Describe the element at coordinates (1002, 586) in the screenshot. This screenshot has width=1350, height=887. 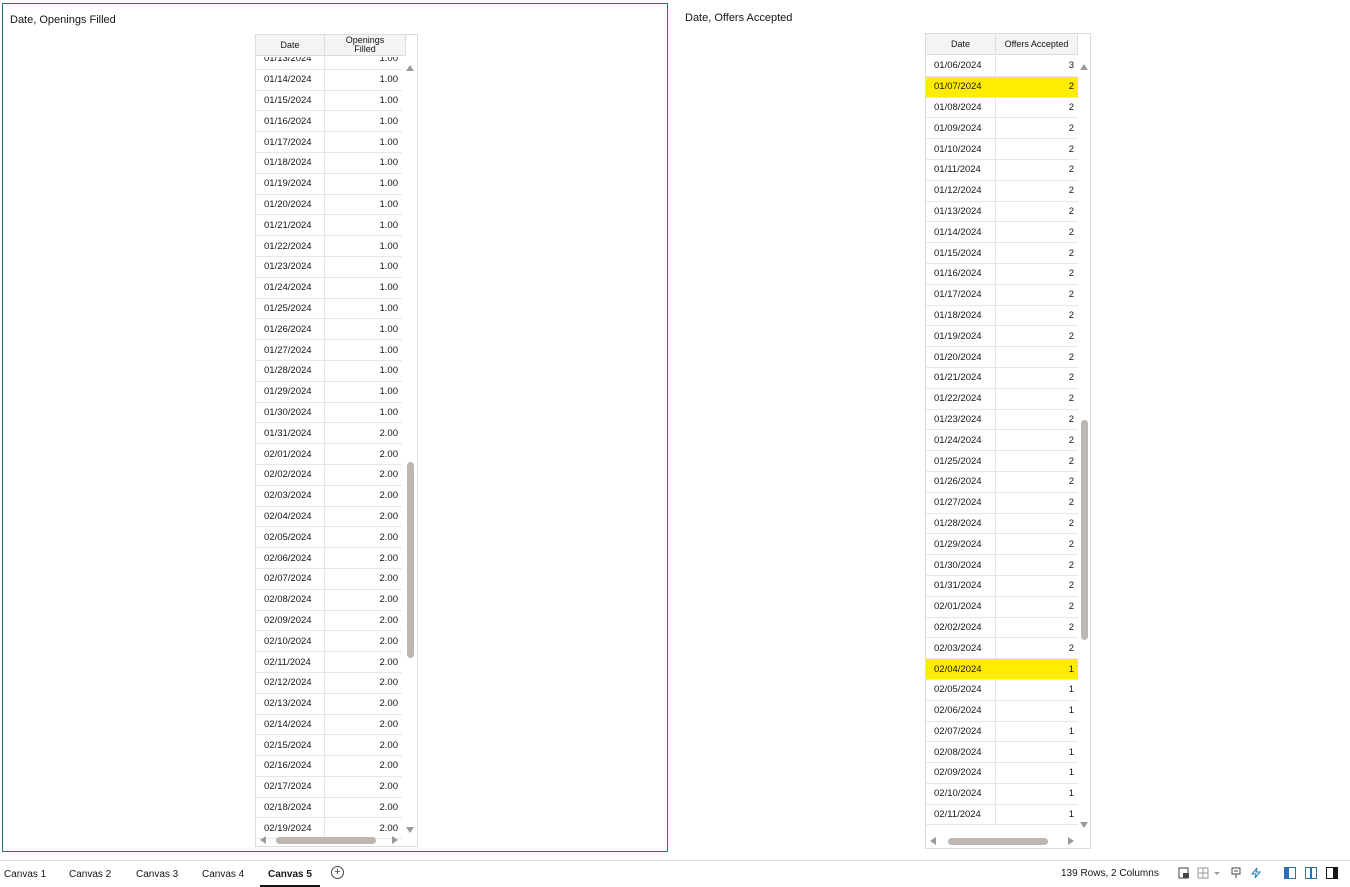
I see `table-row: 01/31/2024 2` at that location.